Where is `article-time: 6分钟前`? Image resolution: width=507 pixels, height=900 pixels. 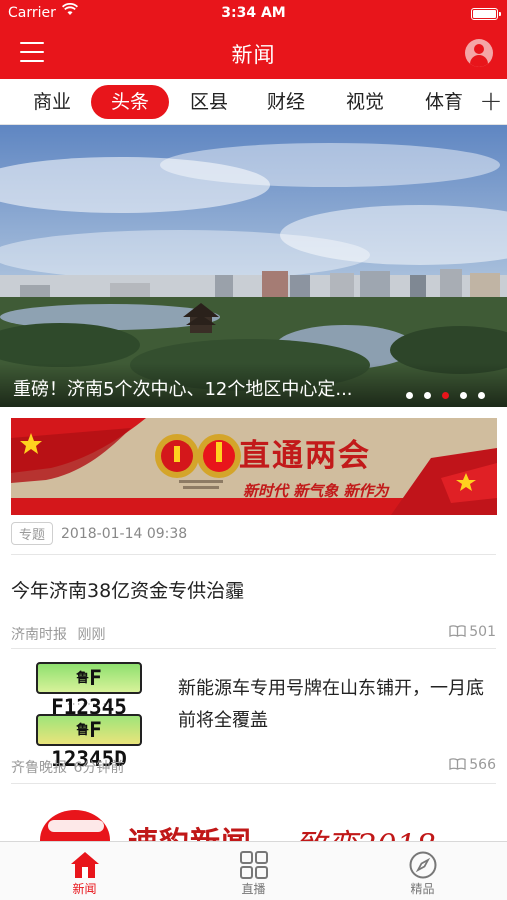
article-time: 6分钟前 is located at coordinates (99, 768).